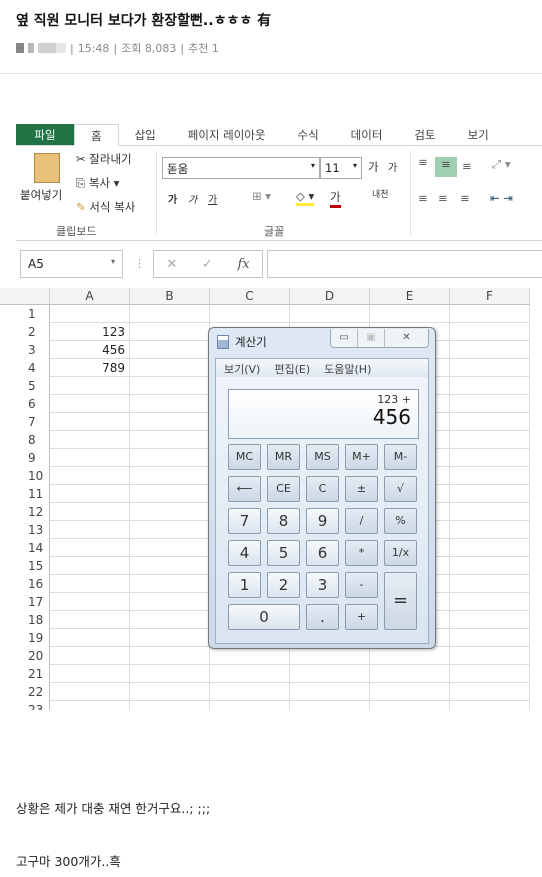 The height and width of the screenshot is (877, 542). I want to click on tab-formulas: 수식, so click(307, 134).